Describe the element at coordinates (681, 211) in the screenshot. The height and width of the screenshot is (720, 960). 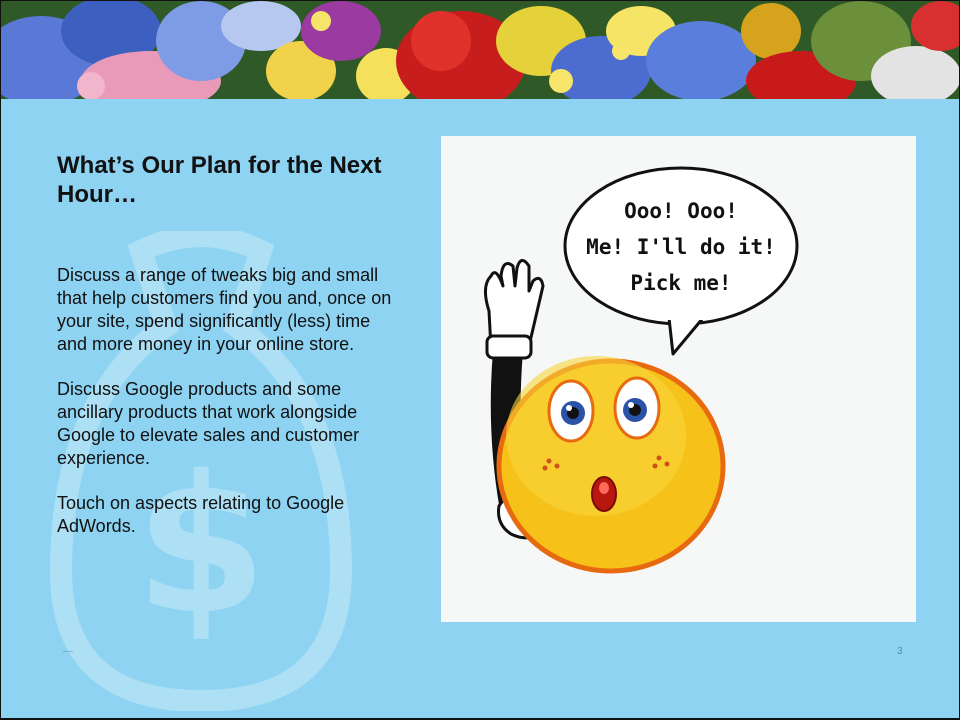
I see `speech-line: Ooo! Ooo!` at that location.